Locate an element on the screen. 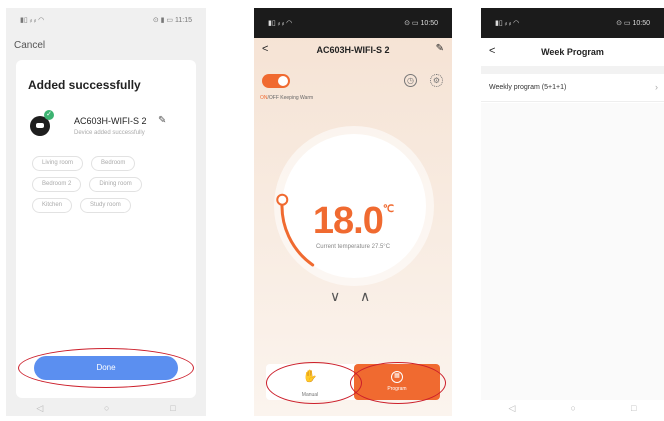  on-label: ON is located at coordinates (264, 98).